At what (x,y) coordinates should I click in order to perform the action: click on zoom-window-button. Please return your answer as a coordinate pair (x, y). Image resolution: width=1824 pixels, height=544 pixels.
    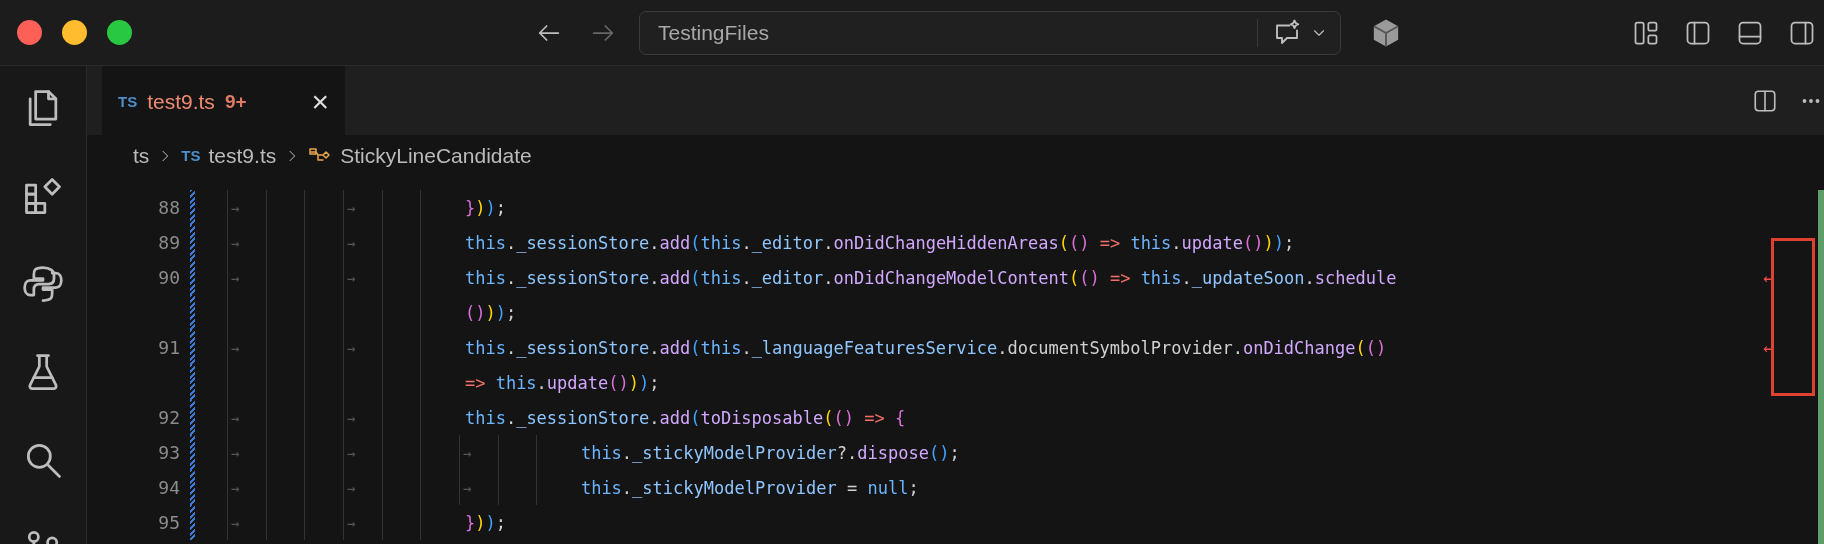
    Looking at the image, I should click on (119, 32).